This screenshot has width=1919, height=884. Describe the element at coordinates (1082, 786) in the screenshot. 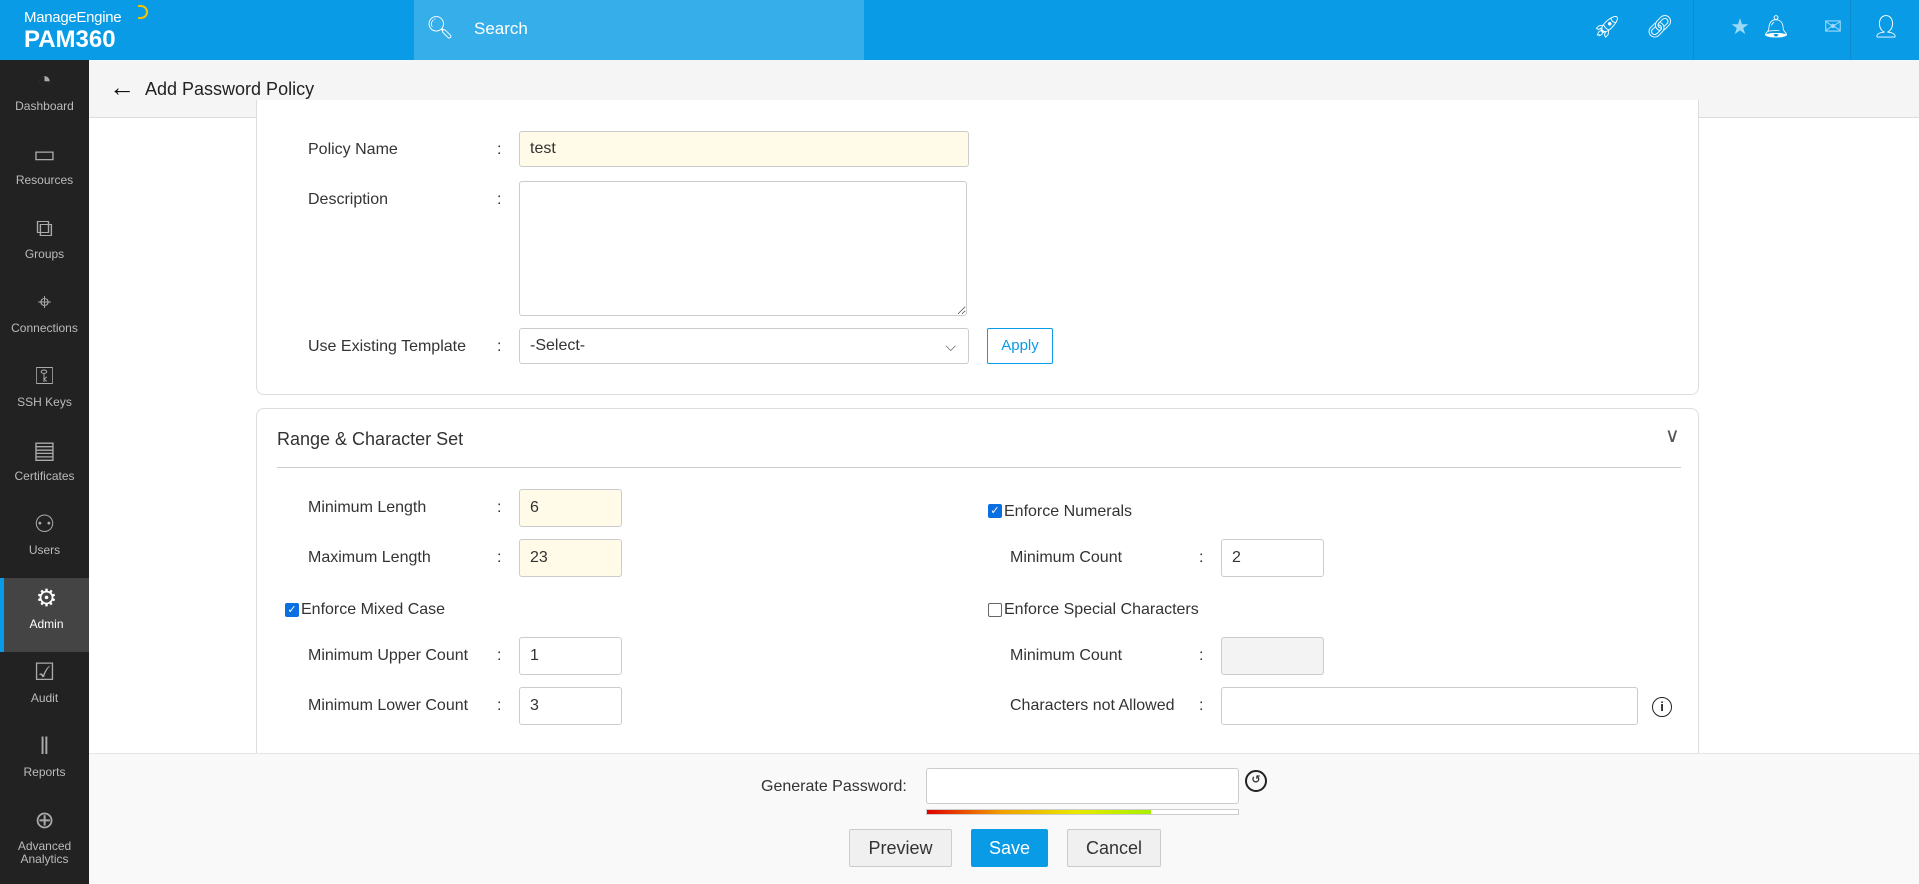

I see `generate-password-input` at that location.